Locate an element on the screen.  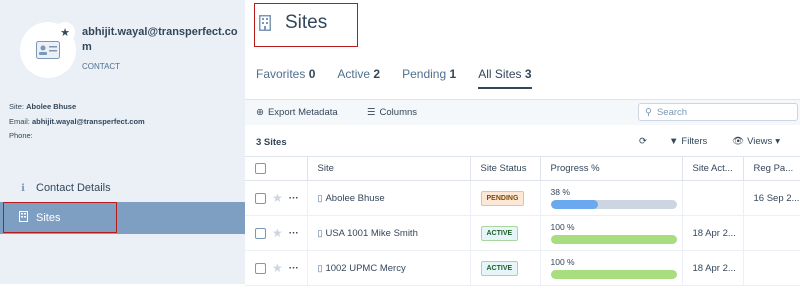
list-header: 3 Sites ⟳ ▼ Filters 👁 Views ▾ is located at coordinates (522, 141).